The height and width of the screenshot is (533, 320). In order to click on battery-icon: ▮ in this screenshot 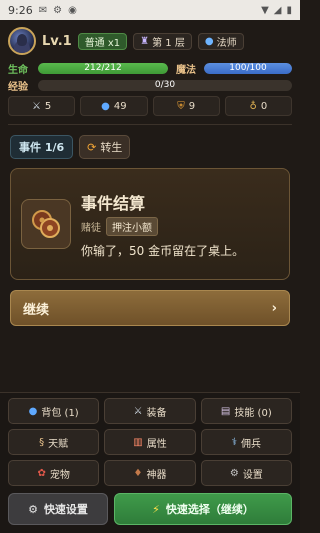, I will do `click(289, 10)`.